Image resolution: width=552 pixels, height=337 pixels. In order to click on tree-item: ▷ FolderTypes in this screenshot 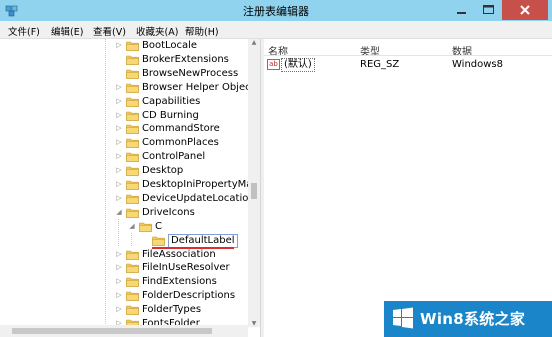, I will do `click(124, 310)`.